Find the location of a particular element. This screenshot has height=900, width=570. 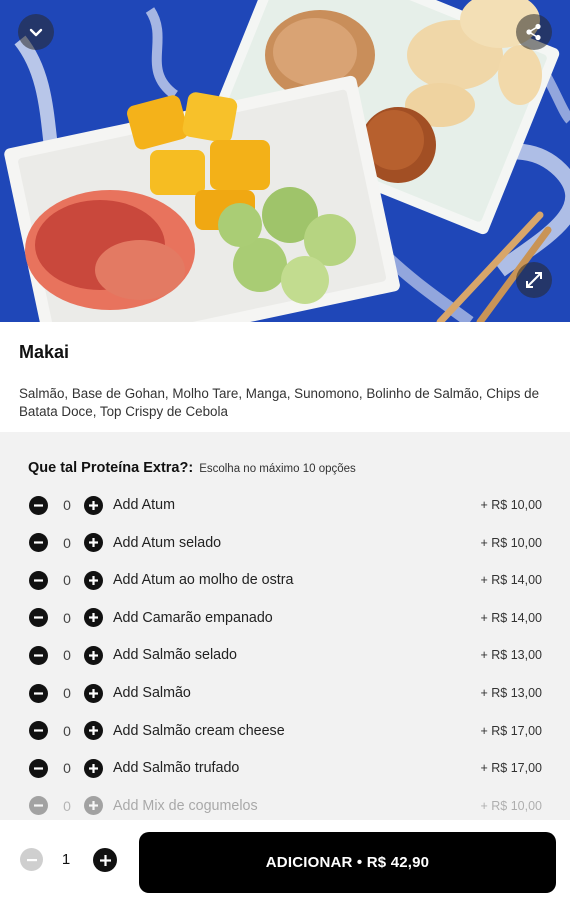

increase-quantity-button is located at coordinates (105, 860).